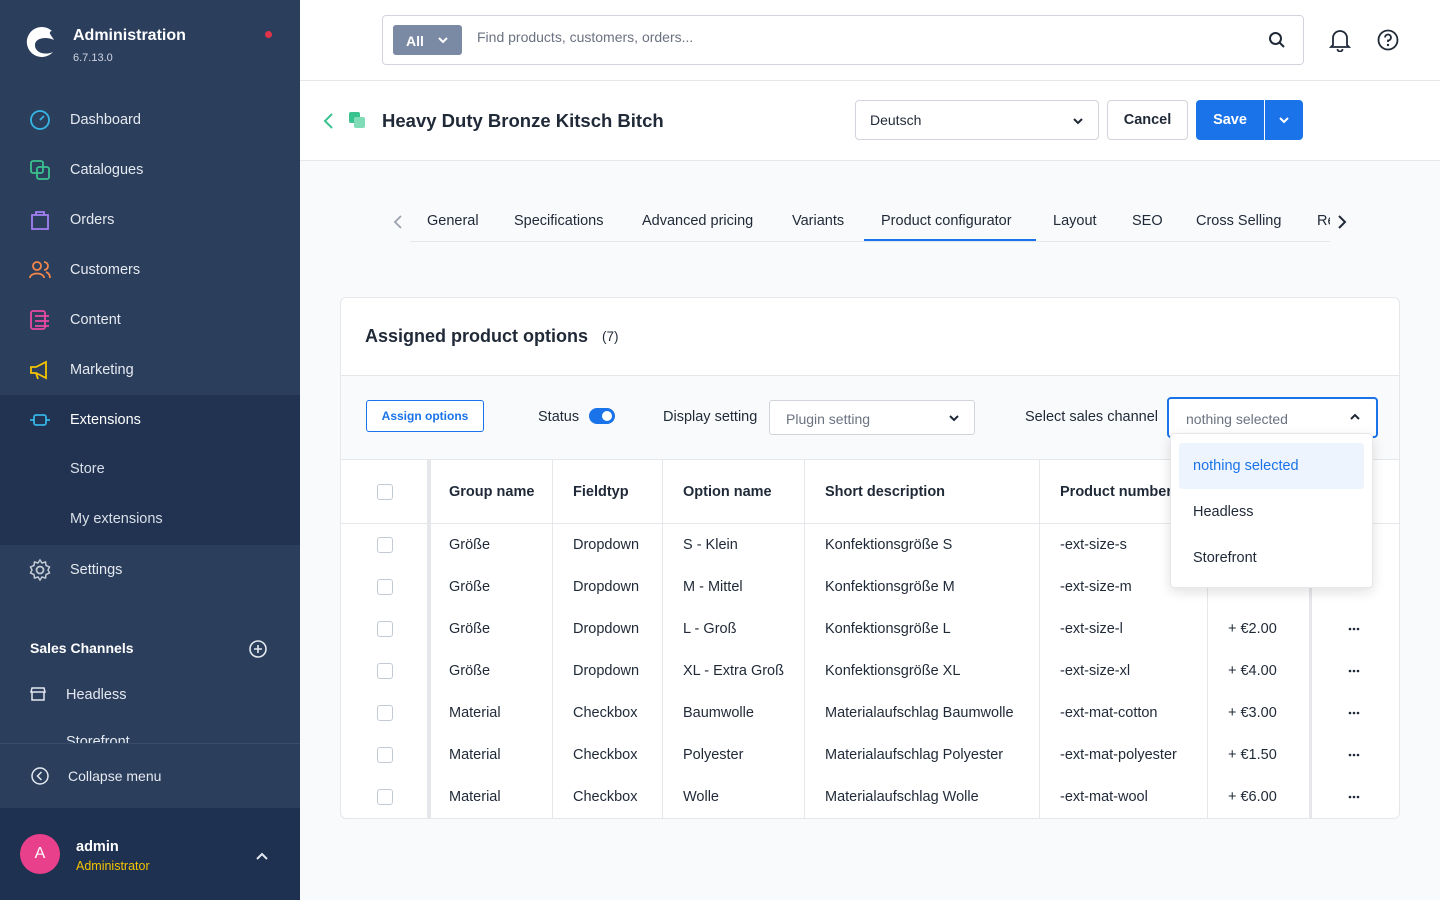  I want to click on cell-product-number: -ext-size-xl, so click(1095, 671).